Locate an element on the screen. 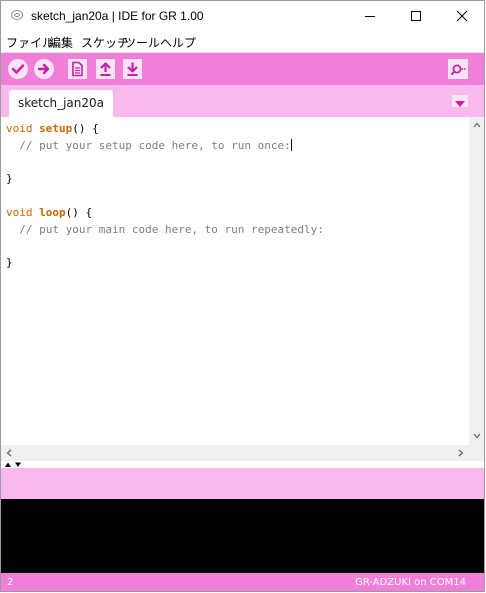  tab-label: sketch_jan20a is located at coordinates (61, 103).